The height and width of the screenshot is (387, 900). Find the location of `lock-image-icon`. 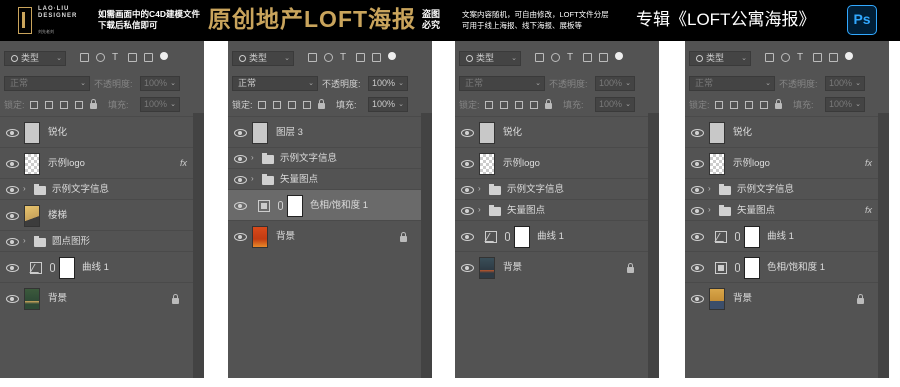

lock-image-icon is located at coordinates (504, 105).